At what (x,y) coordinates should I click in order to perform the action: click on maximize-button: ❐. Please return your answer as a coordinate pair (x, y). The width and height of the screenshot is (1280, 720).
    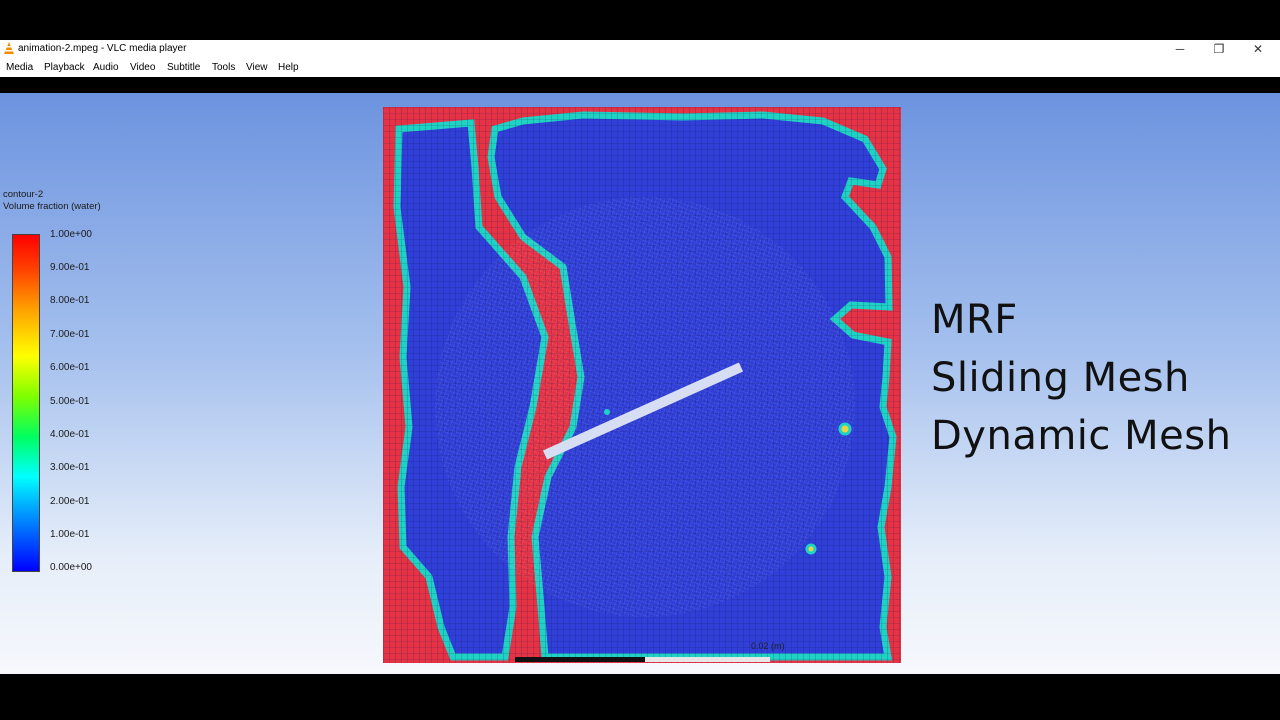
    Looking at the image, I should click on (1219, 49).